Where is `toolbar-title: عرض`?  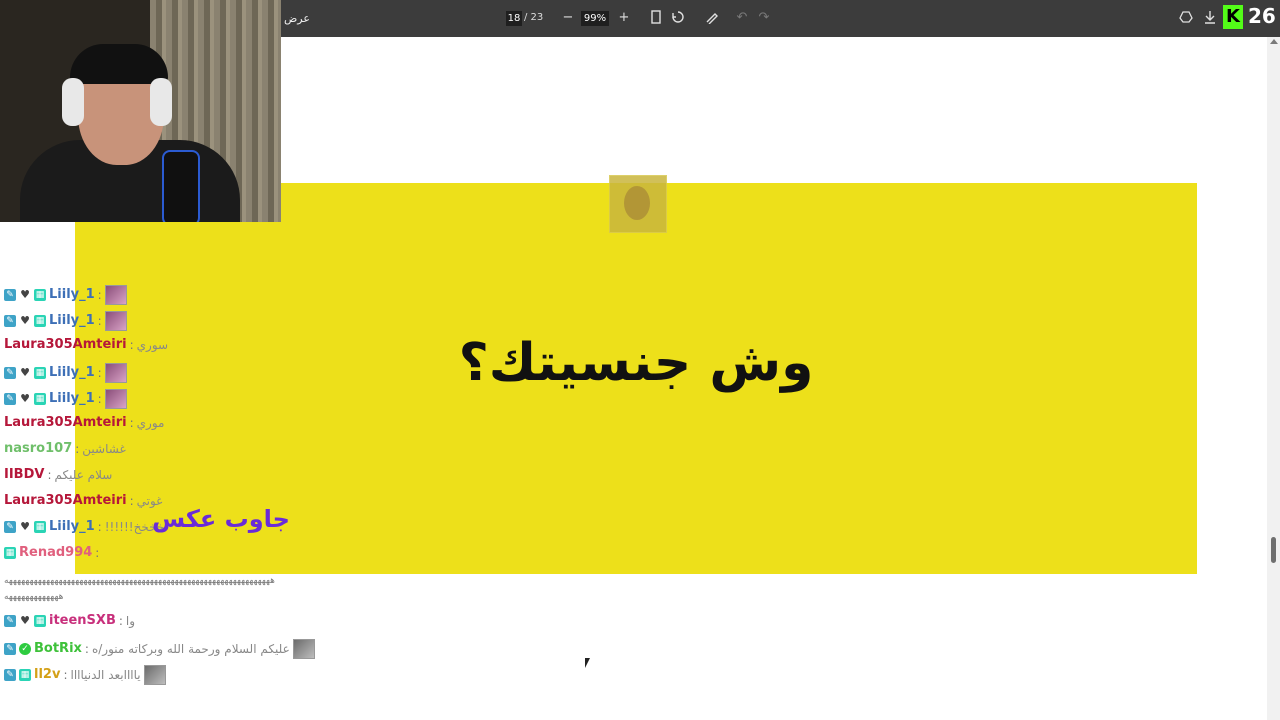
toolbar-title: عرض is located at coordinates (297, 18).